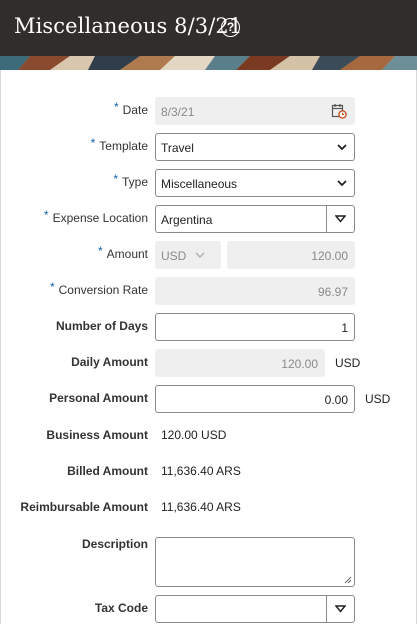 This screenshot has width=417, height=624. I want to click on template-select: Travel, so click(255, 147).